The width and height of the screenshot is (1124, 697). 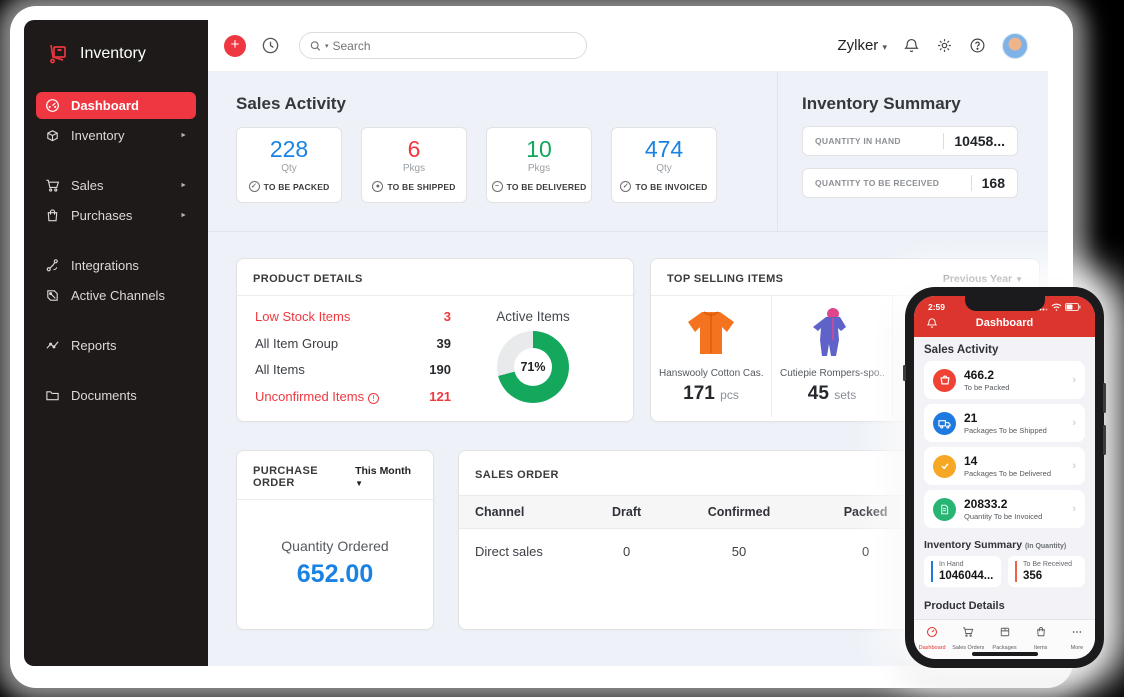 What do you see at coordinates (1048, 564) in the screenshot?
I see `phone-inv-label: To Be Received` at bounding box center [1048, 564].